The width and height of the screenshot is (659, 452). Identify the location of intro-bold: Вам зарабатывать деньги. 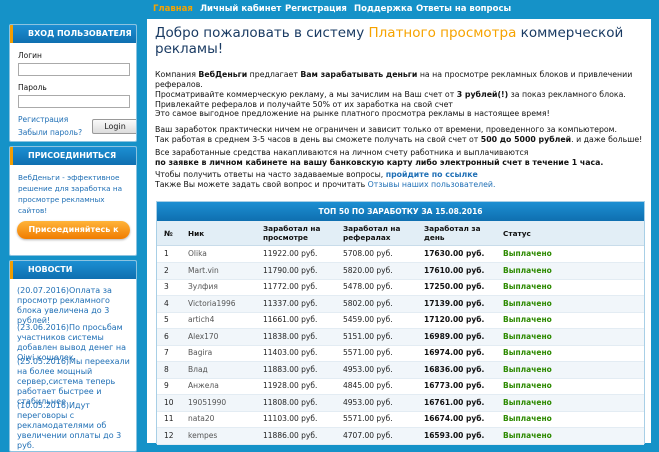
(359, 74).